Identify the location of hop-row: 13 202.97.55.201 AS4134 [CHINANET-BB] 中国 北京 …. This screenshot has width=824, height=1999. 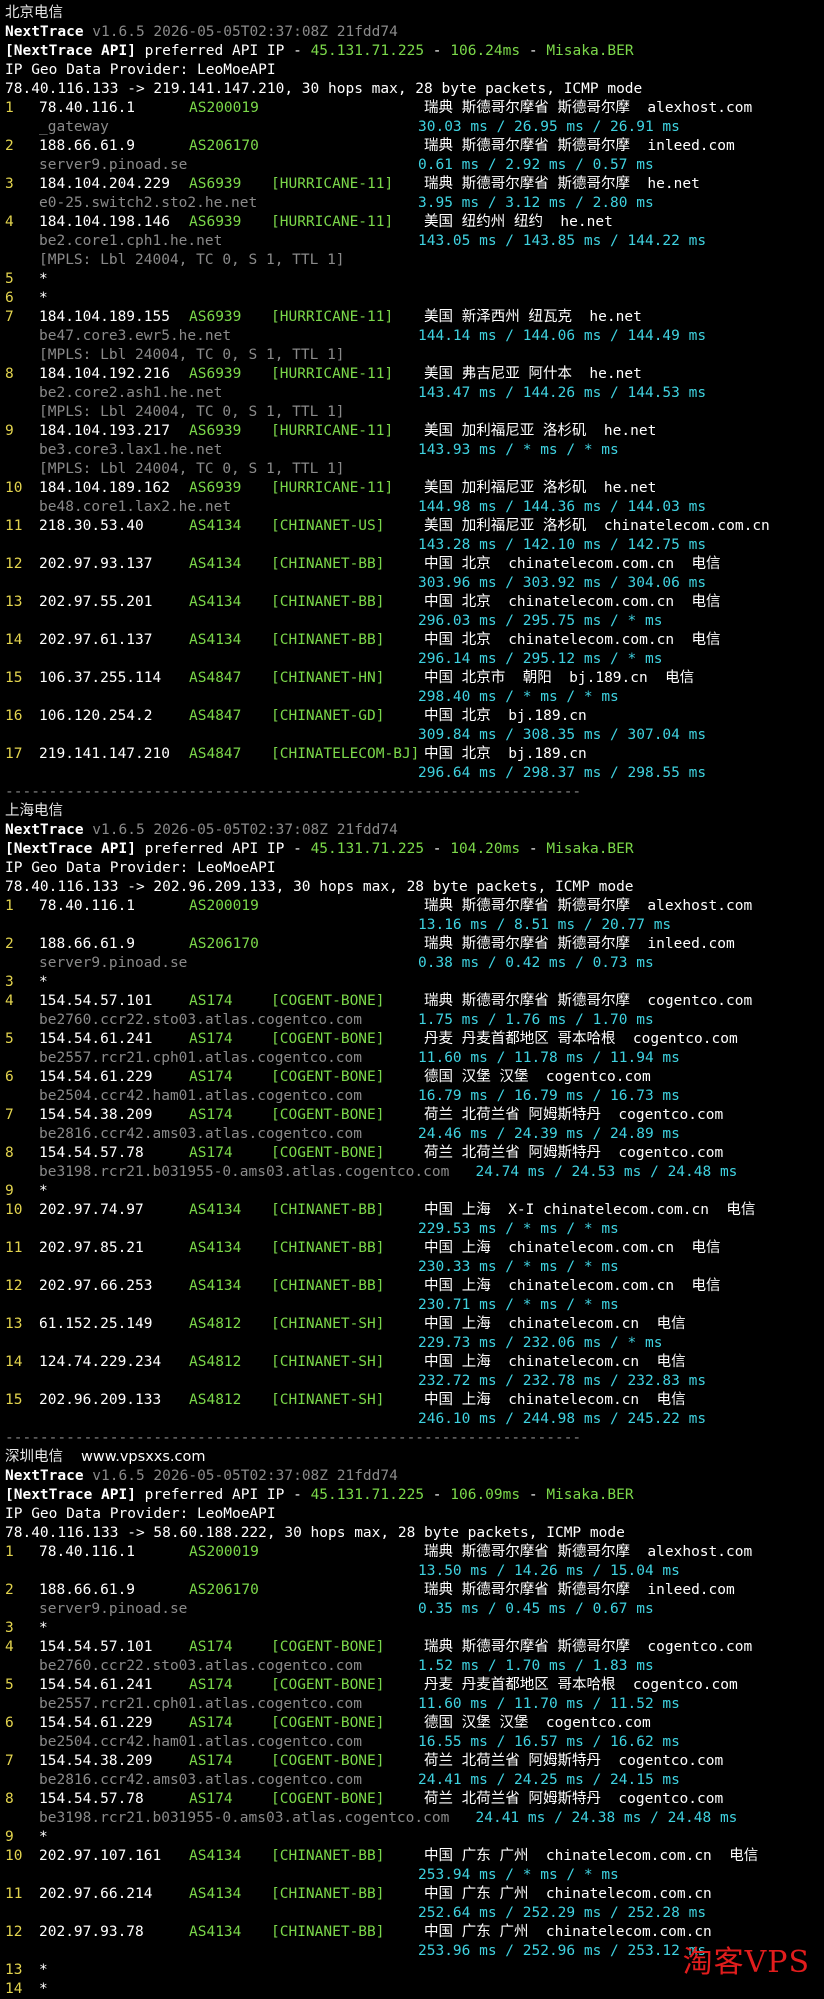
(414, 602).